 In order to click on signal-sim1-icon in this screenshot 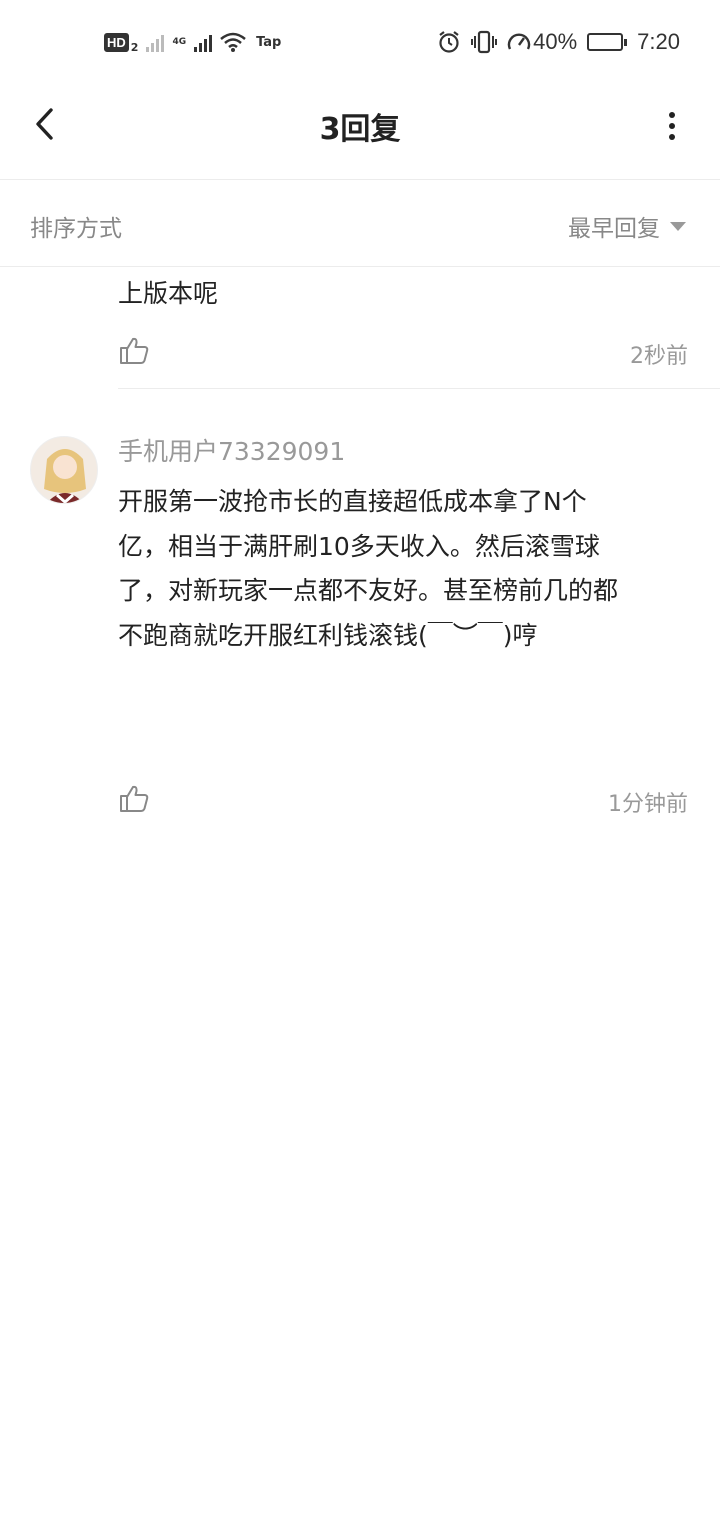, I will do `click(155, 42)`.